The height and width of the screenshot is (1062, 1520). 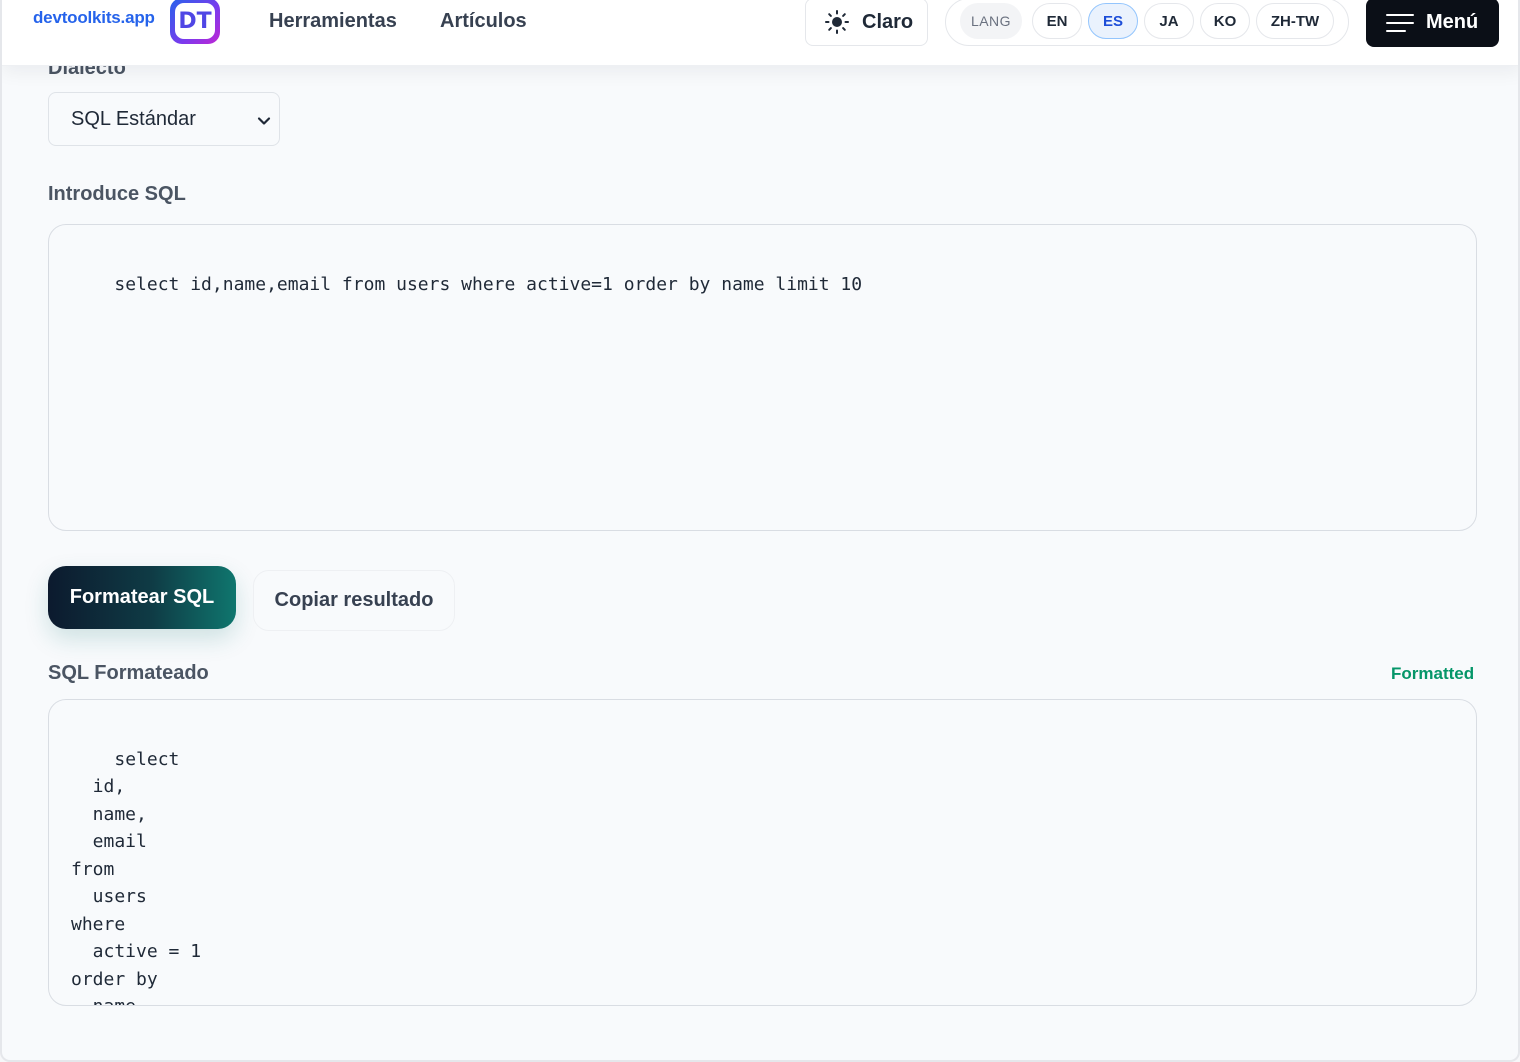 What do you see at coordinates (142, 597) in the screenshot?
I see `format-sql-button: Formatear SQL` at bounding box center [142, 597].